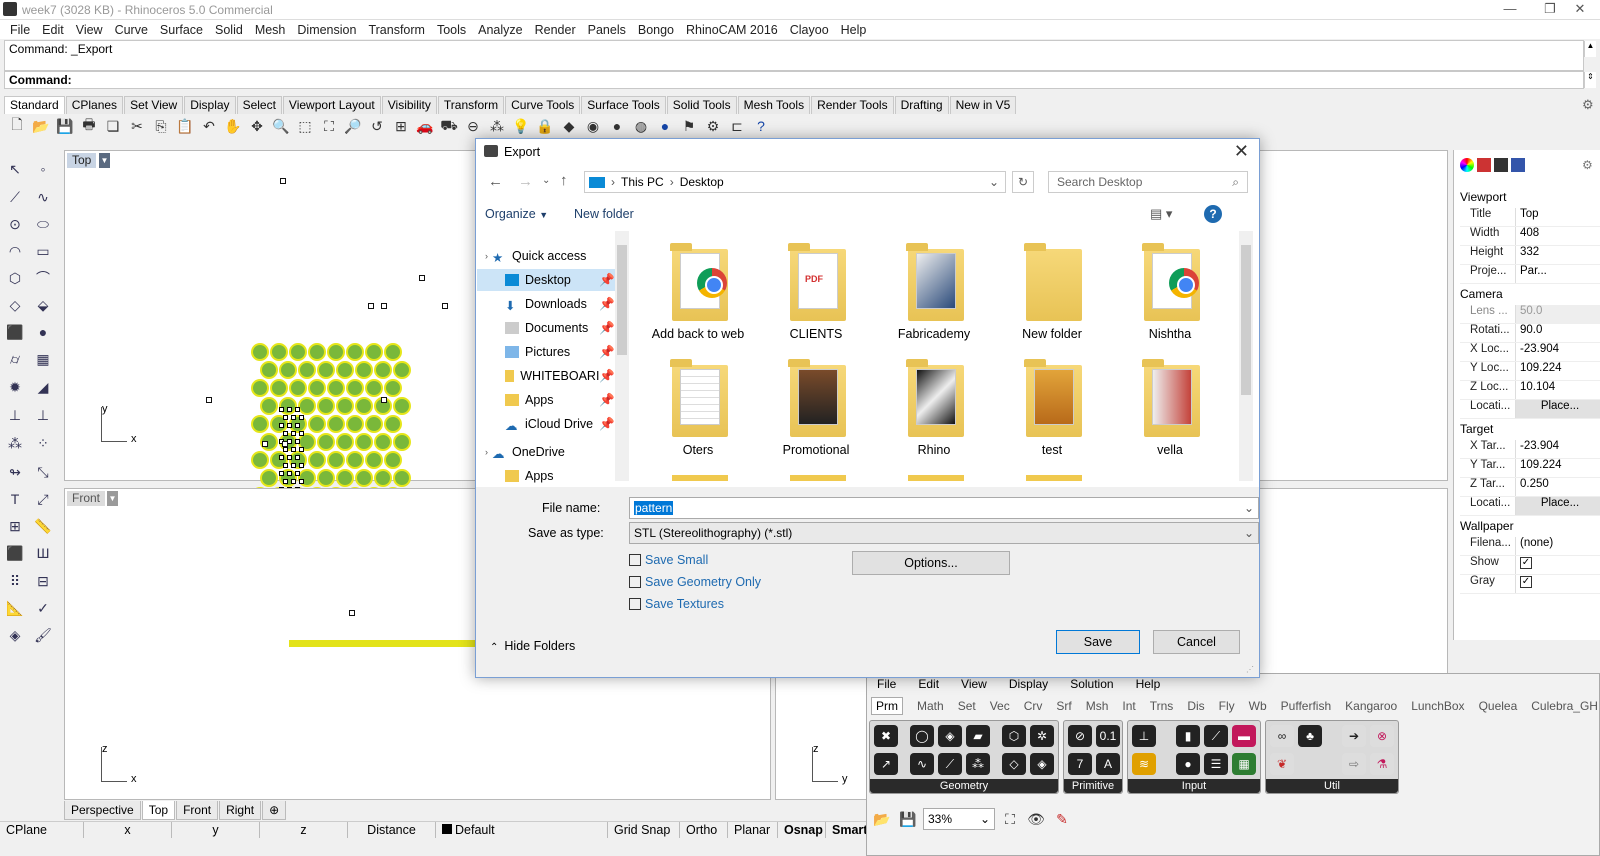  What do you see at coordinates (1108, 736) in the screenshot?
I see `gh-number-icon: 0.1` at bounding box center [1108, 736].